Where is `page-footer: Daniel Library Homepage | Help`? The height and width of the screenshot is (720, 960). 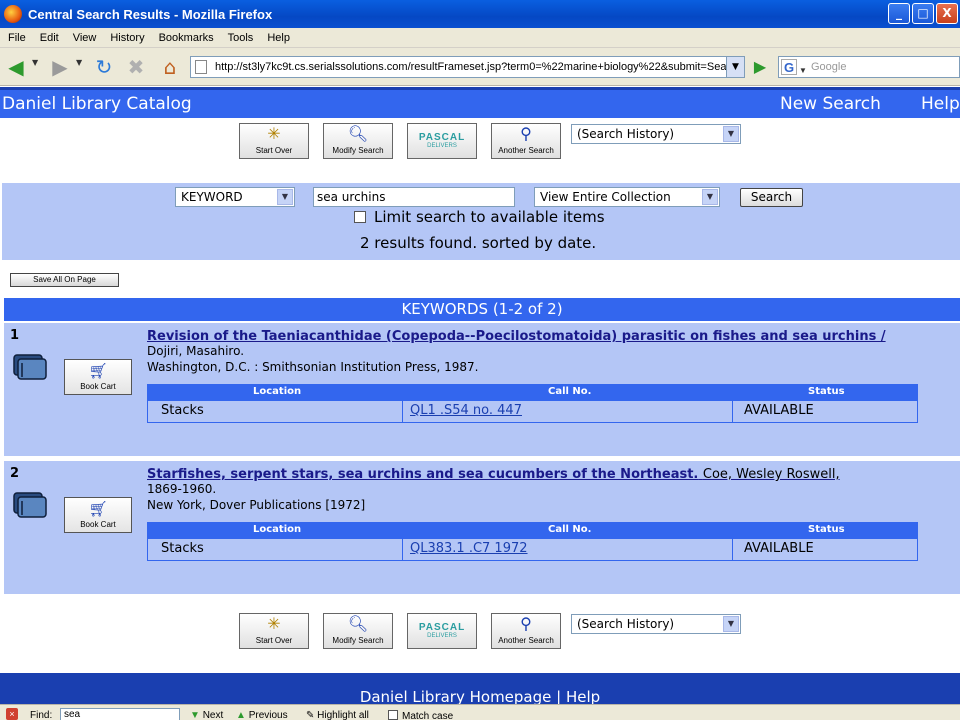
page-footer: Daniel Library Homepage | Help is located at coordinates (480, 688).